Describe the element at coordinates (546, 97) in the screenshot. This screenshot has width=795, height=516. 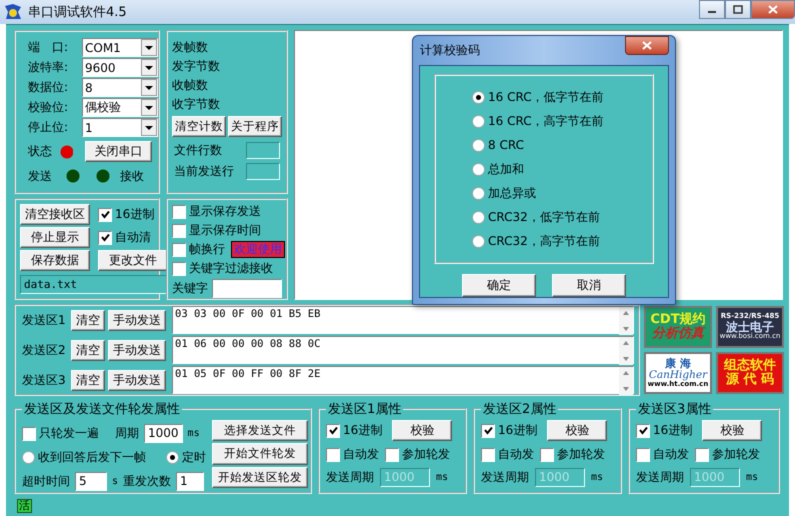
I see `radio-label: 16 CRC，低字节在前` at that location.